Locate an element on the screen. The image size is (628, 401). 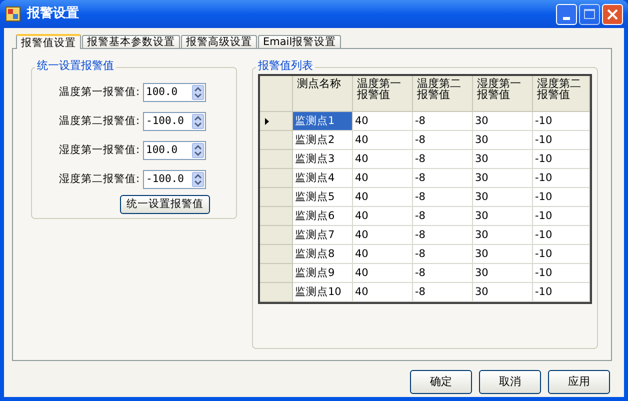
tab: 报警基本参数设置 is located at coordinates (131, 41).